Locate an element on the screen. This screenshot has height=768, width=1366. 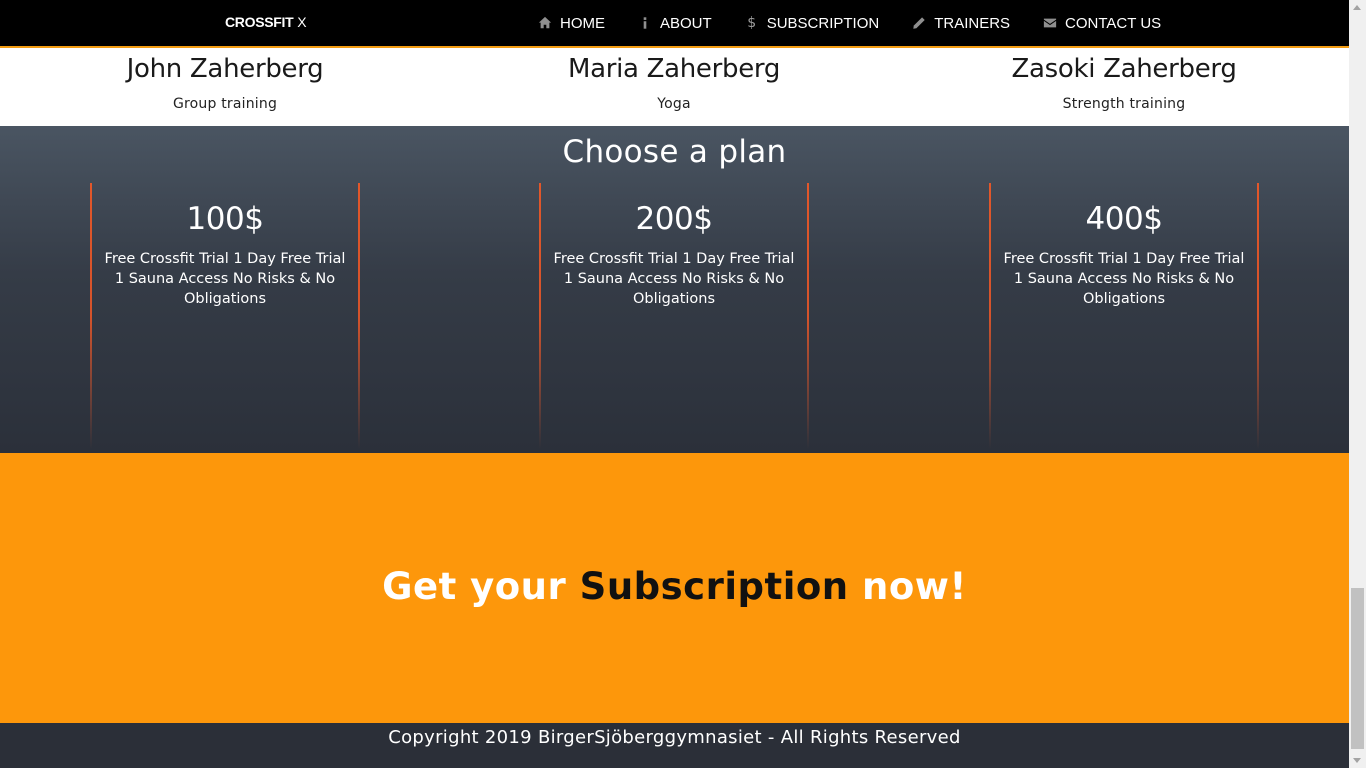
nav-item-about: ABOUT is located at coordinates (675, 23).